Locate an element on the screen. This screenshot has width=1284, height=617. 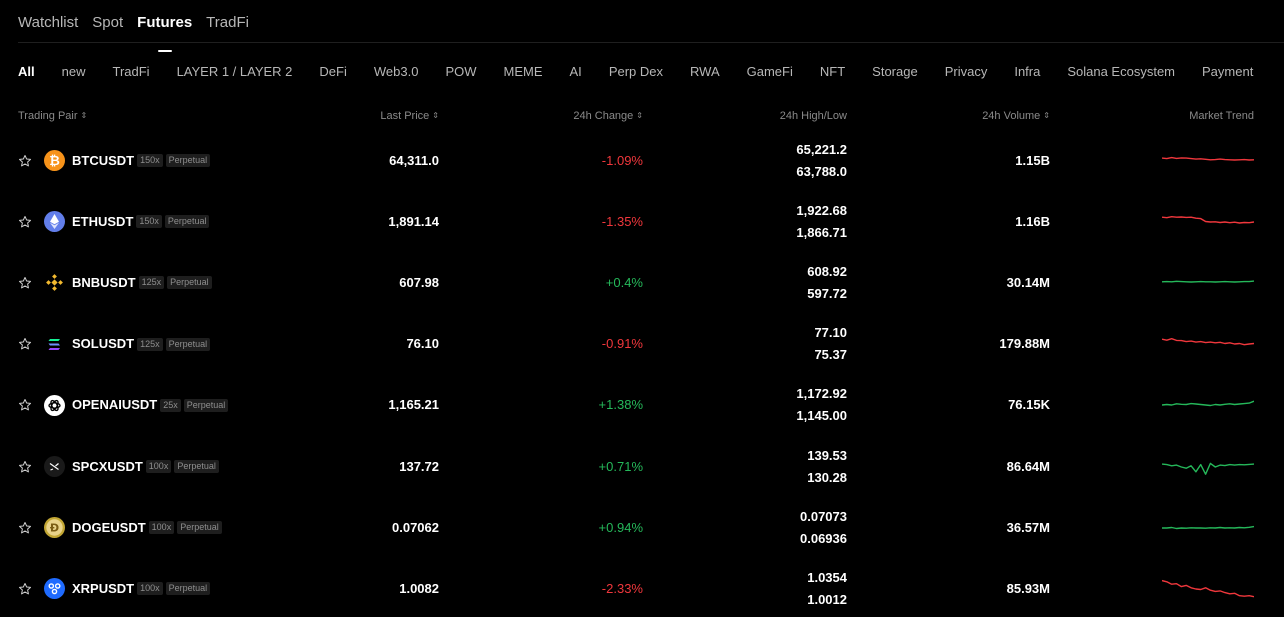
openai-icon is located at coordinates (54, 405).